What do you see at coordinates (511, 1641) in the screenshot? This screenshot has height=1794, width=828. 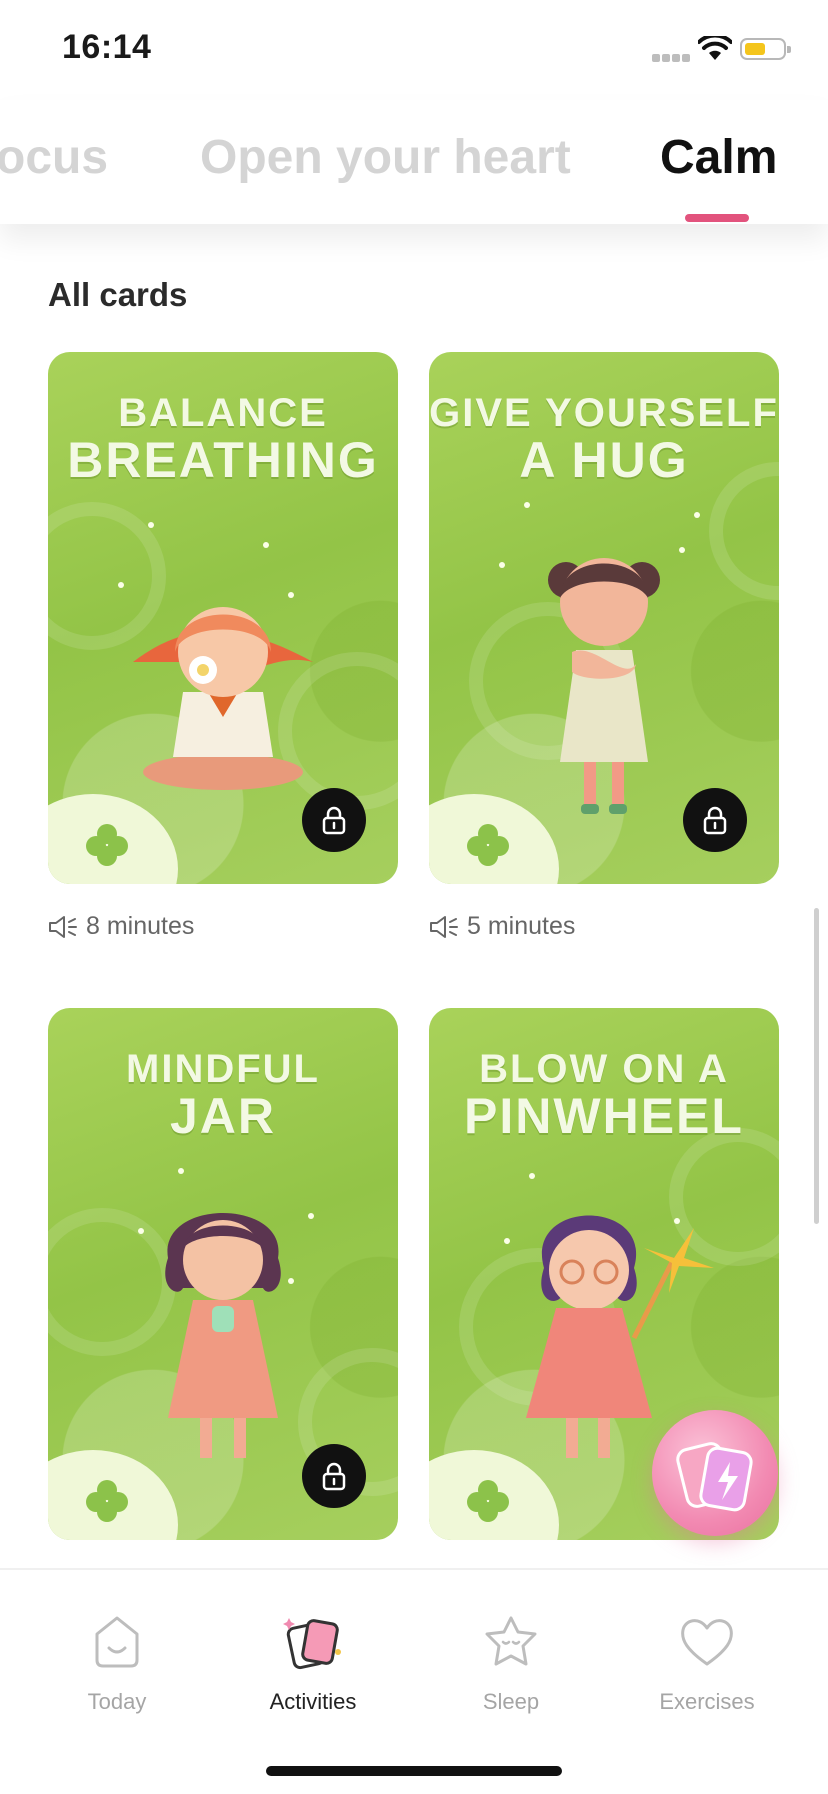 I see `sleep-star-icon` at bounding box center [511, 1641].